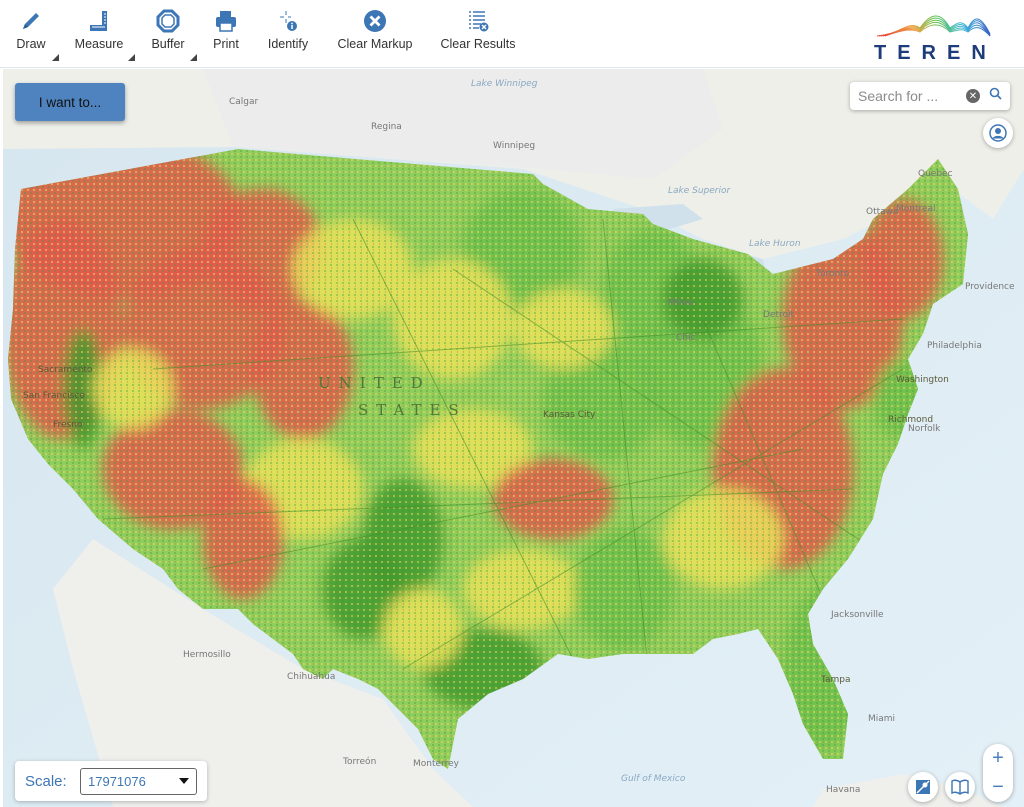 The image size is (1024, 807). I want to click on buffer-tool-button: Buffer, so click(173, 36).